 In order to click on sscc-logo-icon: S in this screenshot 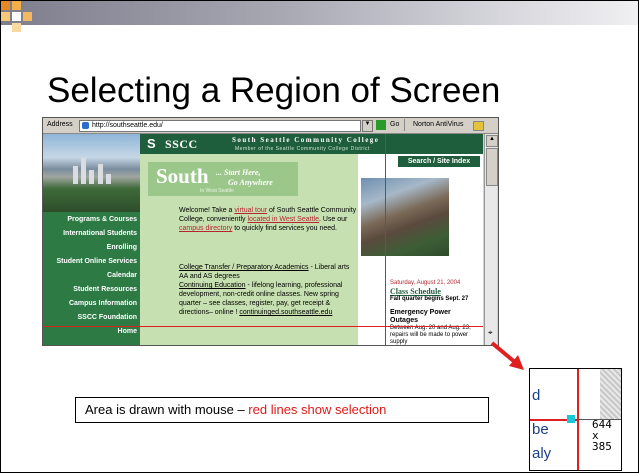, I will do `click(151, 143)`.